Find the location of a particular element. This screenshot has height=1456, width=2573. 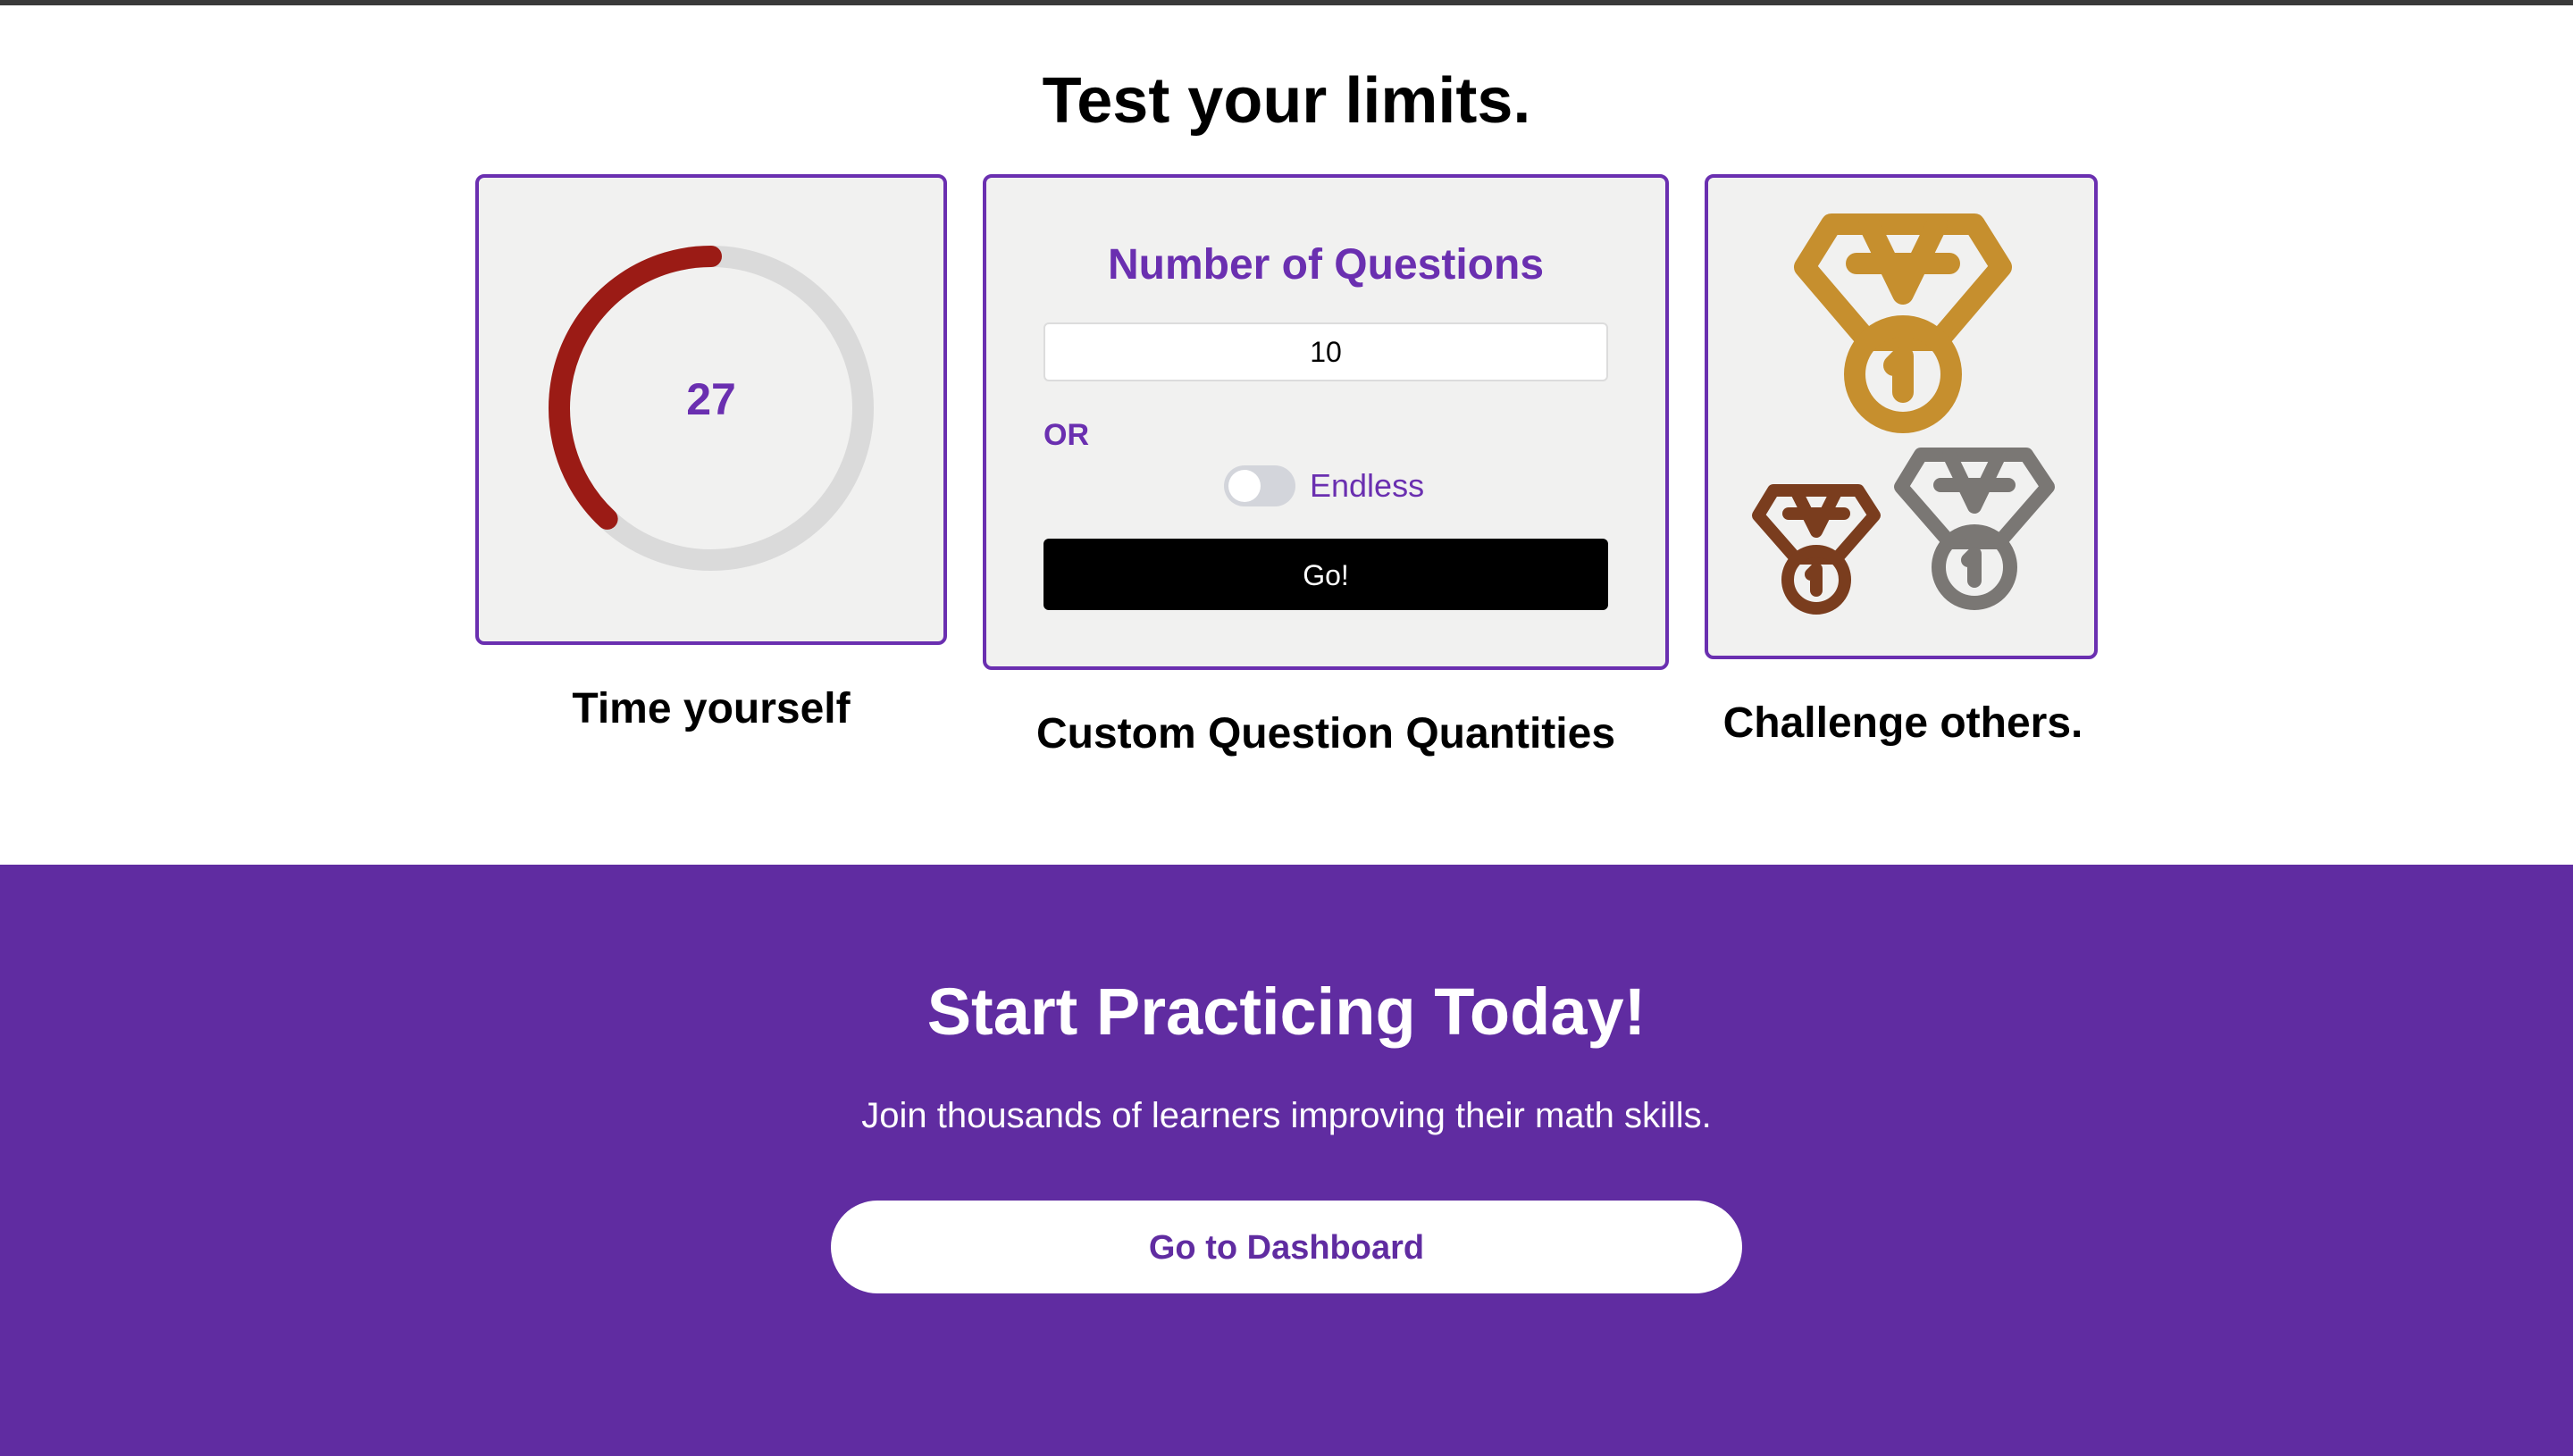

features-title: Test your limits. is located at coordinates (1286, 101).